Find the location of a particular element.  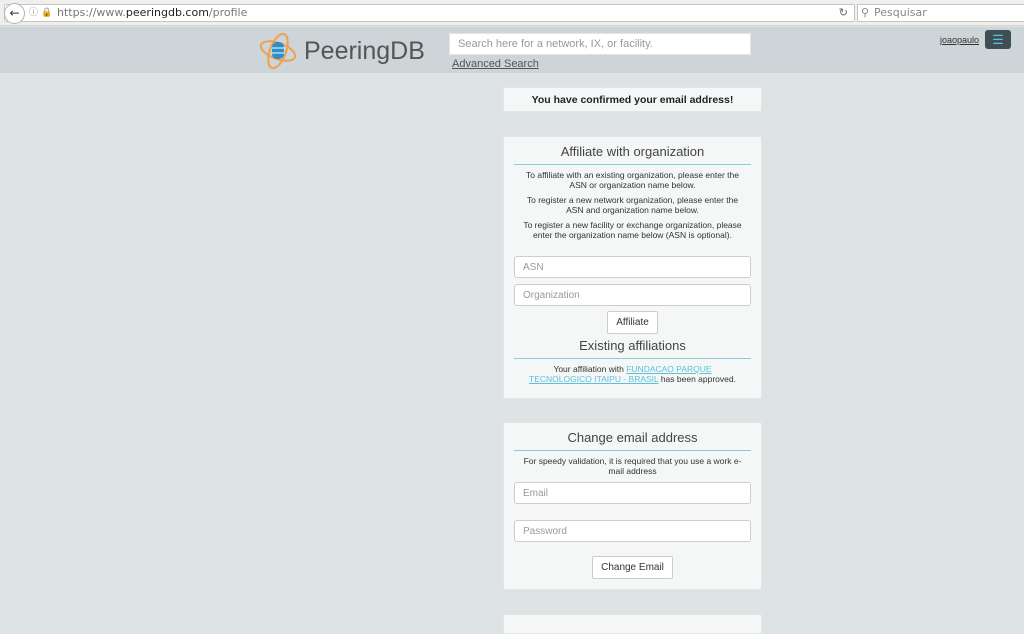

lock-icon: 🔒 is located at coordinates (47, 13).